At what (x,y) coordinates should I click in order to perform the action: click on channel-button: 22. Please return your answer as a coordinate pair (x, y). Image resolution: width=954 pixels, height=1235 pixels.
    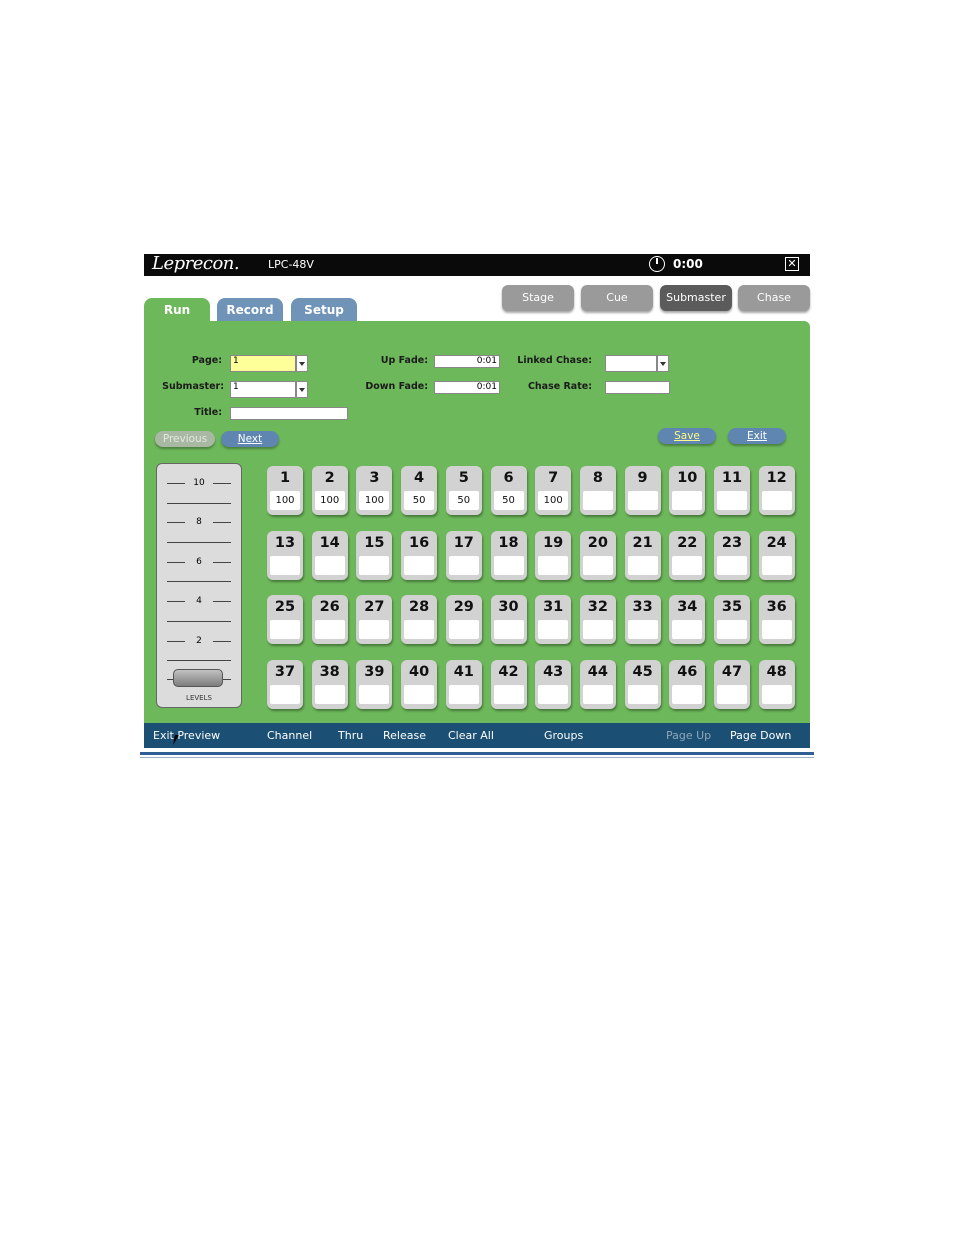
    Looking at the image, I should click on (687, 555).